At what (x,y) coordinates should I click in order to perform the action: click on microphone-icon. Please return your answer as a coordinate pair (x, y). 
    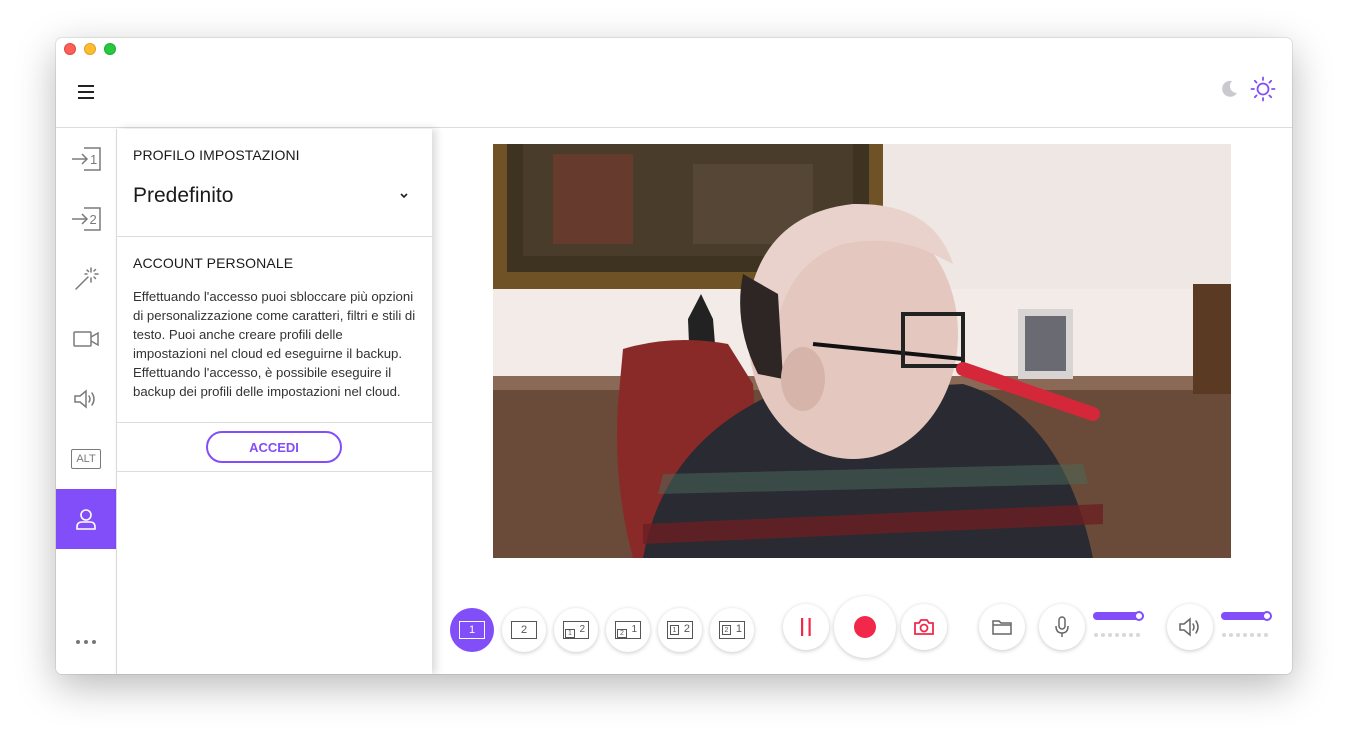
    Looking at the image, I should click on (1062, 626).